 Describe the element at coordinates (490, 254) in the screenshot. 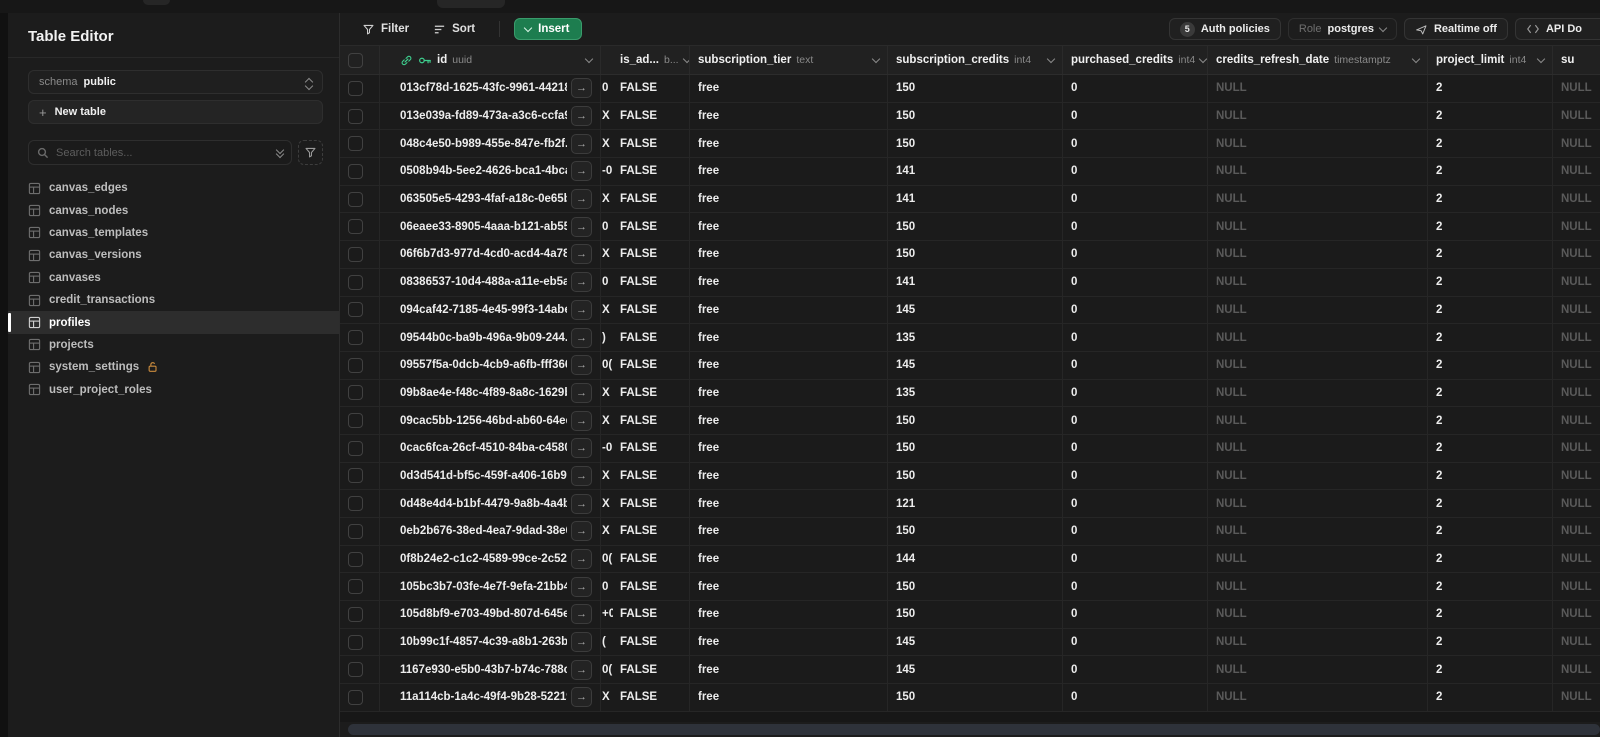

I see `cell-id: 06f6b7d3-977d-4cd0-acd4-4a78... →` at that location.